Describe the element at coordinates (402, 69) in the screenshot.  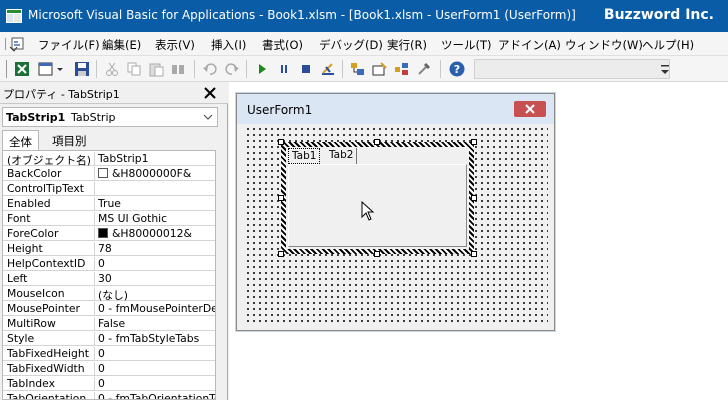
I see `object-browser-icon` at that location.